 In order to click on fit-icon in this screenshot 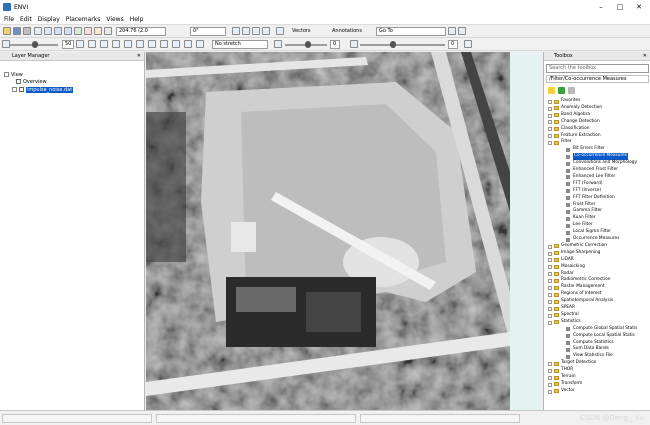, I will do `click(92, 44)`.